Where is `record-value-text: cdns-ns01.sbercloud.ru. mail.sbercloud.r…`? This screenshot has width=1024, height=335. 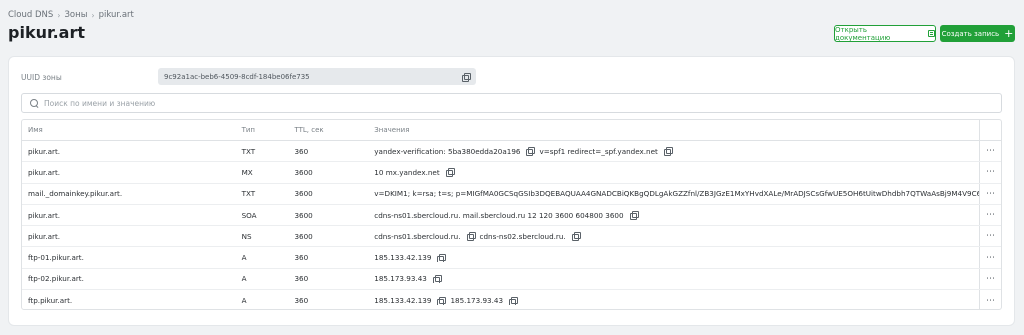
record-value-text: cdns-ns01.sbercloud.ru. mail.sbercloud.r… is located at coordinates (499, 215).